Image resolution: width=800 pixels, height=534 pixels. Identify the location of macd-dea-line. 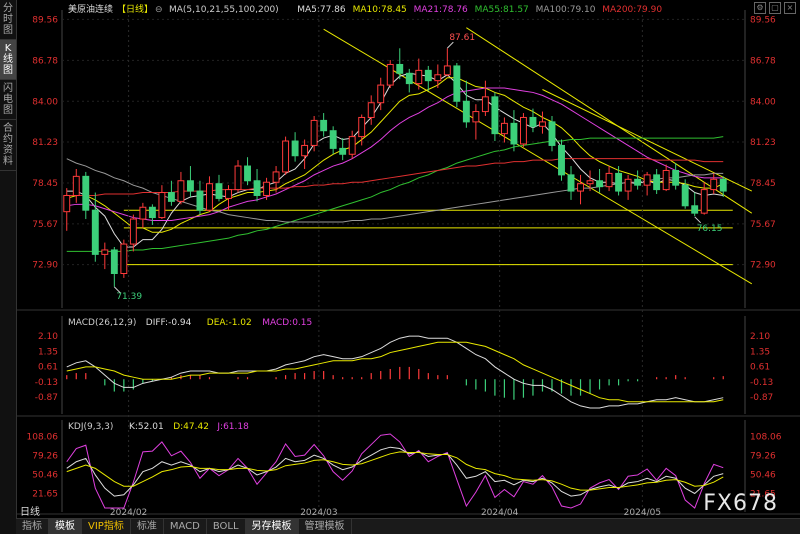
(395, 372).